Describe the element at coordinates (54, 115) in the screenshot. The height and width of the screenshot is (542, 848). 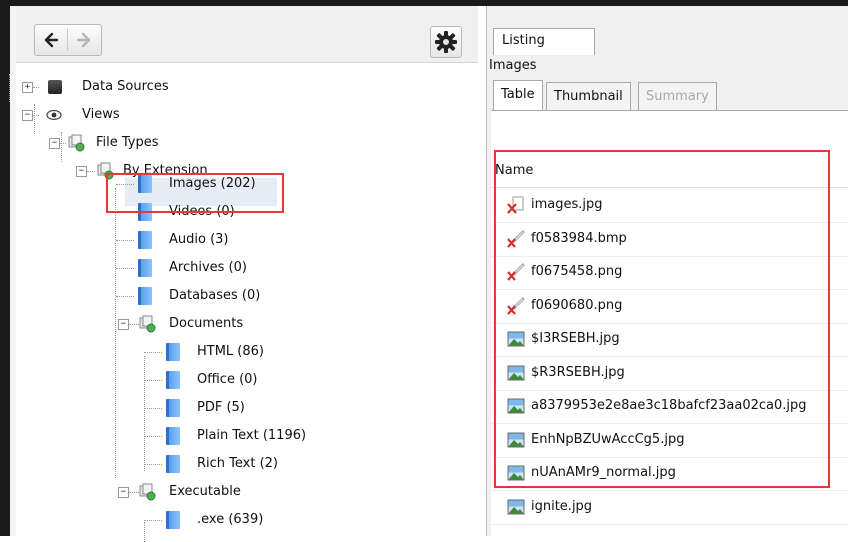
I see `eye-icon` at that location.